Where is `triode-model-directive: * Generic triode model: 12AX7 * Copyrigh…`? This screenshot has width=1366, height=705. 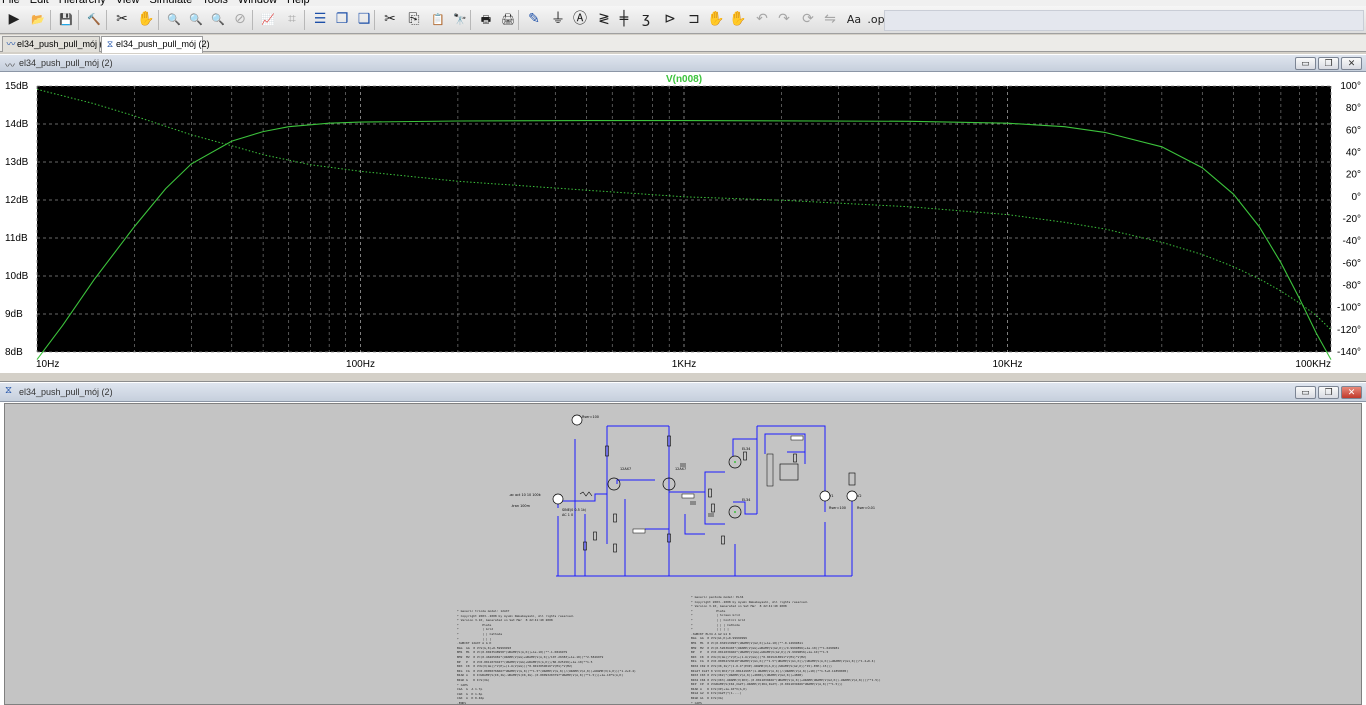 triode-model-directive: * Generic triode model: 12AX7 * Copyrigh… is located at coordinates (546, 656).